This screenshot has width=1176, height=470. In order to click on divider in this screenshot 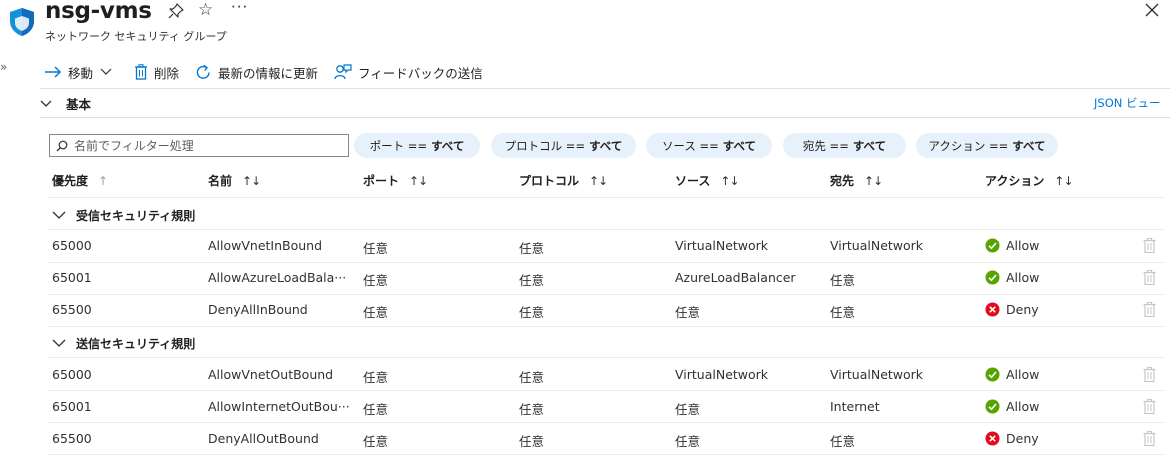, I will do `click(605, 88)`.